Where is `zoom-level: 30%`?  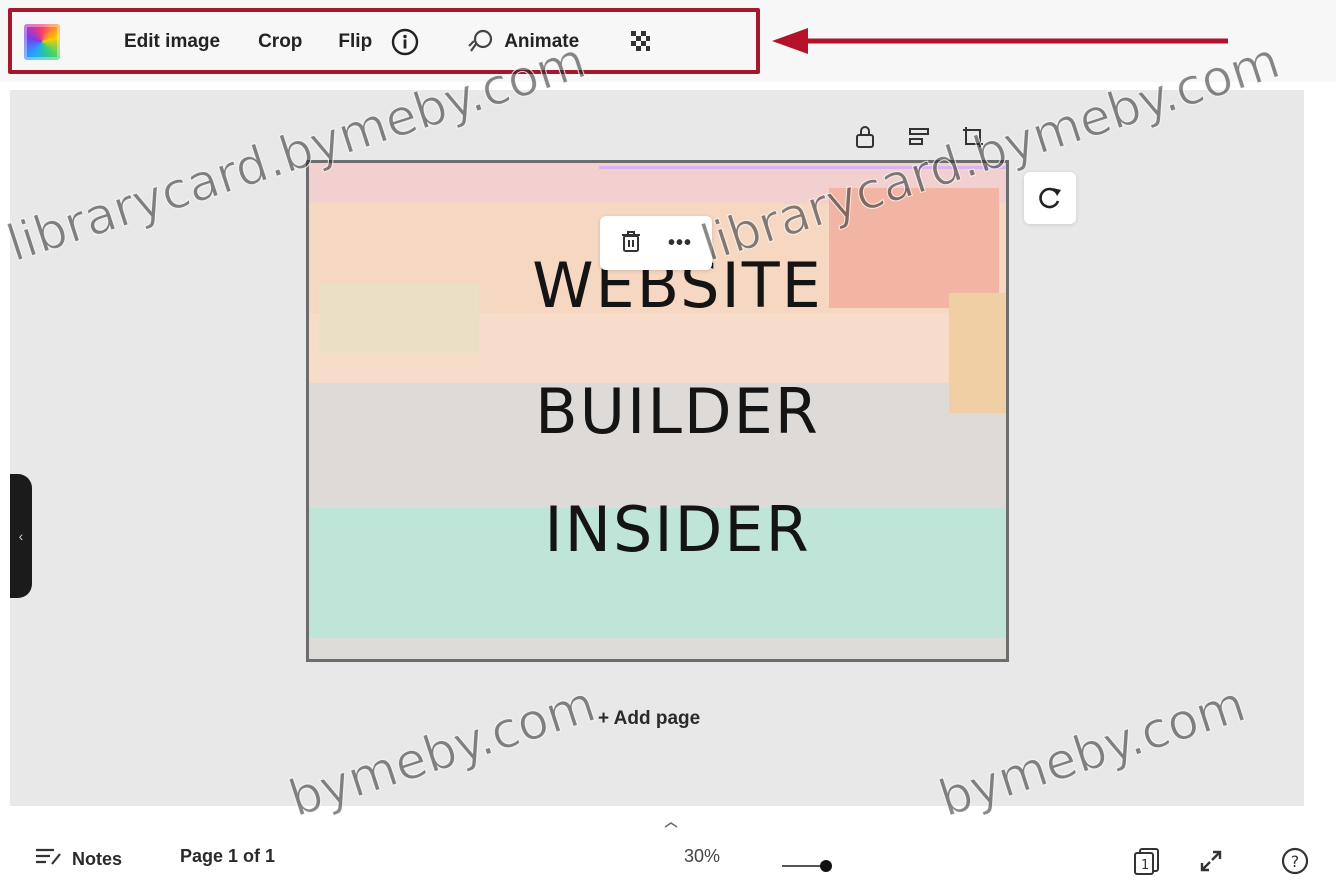 zoom-level: 30% is located at coordinates (702, 856).